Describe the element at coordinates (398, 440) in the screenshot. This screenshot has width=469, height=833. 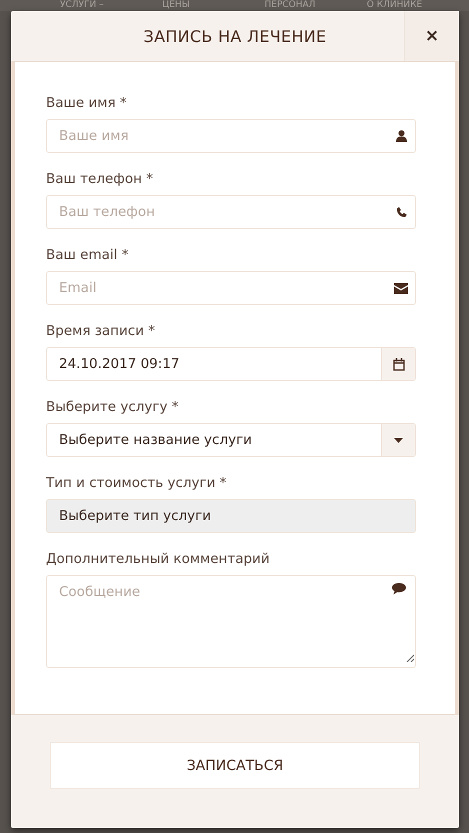
I see `caret-icon` at that location.